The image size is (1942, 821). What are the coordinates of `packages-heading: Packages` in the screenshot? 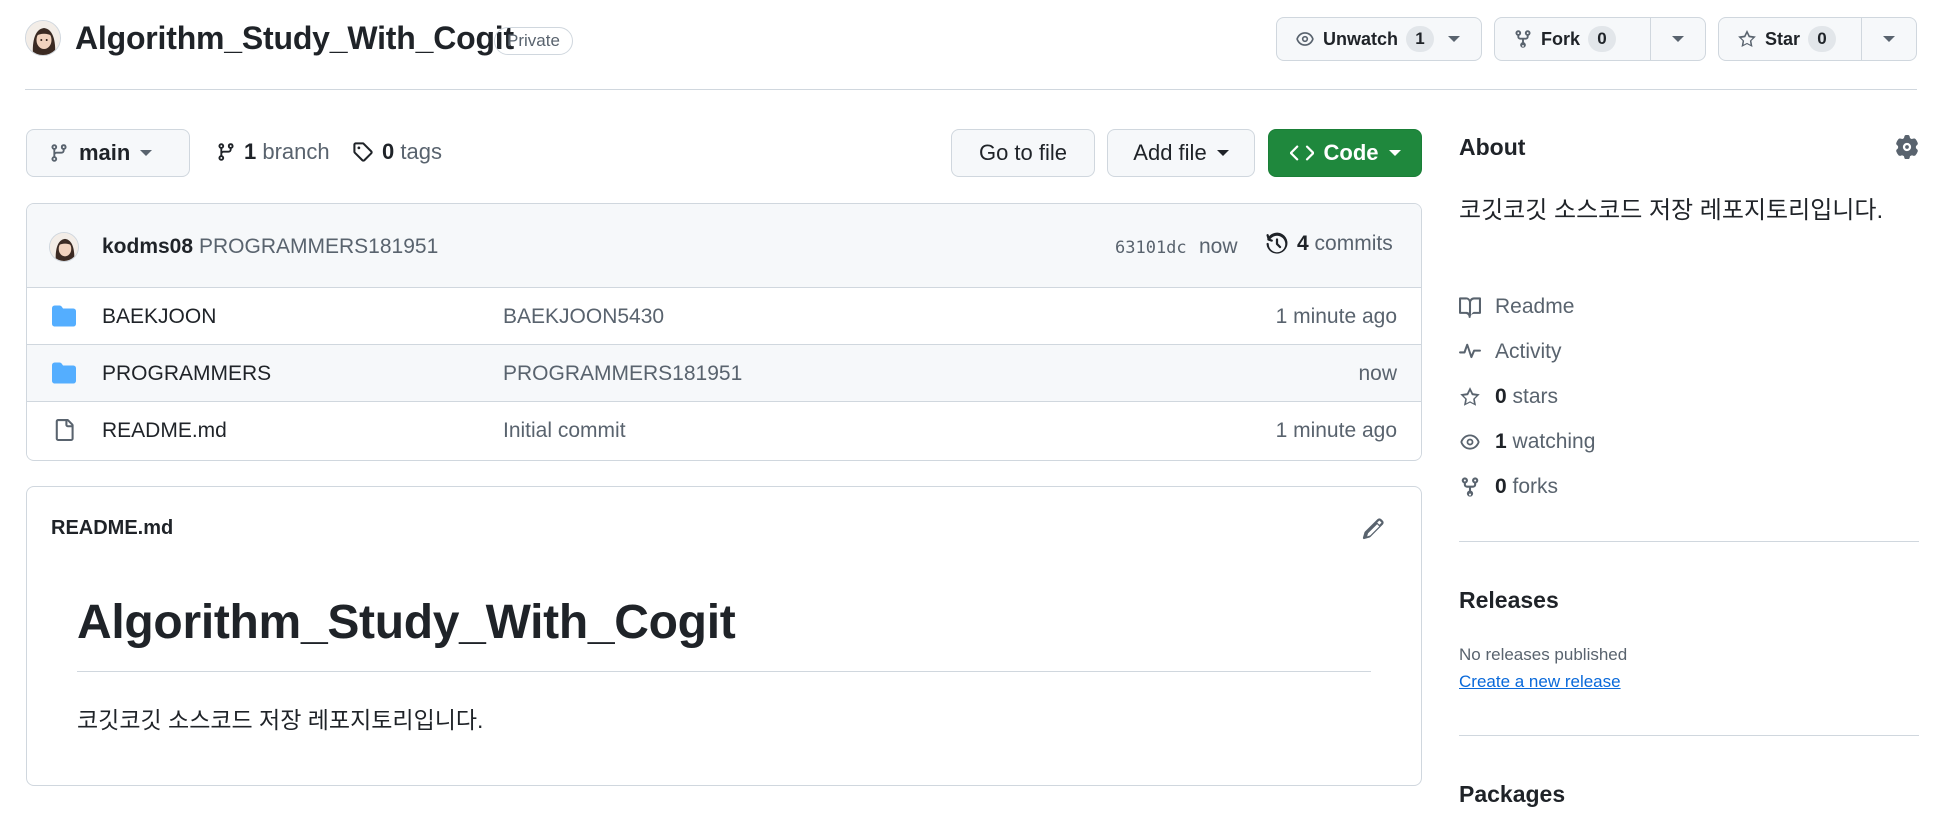 It's located at (1512, 794).